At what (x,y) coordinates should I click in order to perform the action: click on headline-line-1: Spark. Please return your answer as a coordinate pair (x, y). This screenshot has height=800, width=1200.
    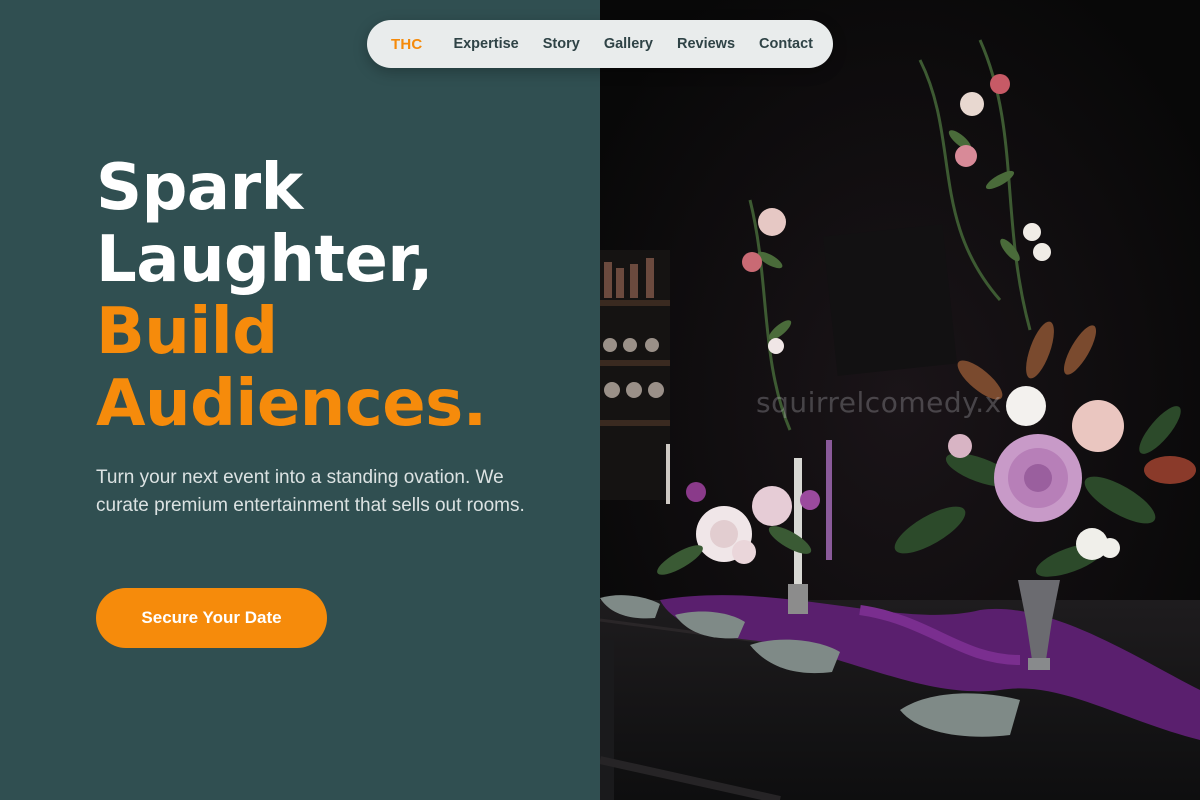
    Looking at the image, I should click on (199, 188).